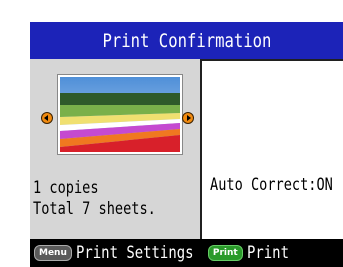 This screenshot has width=343, height=267. I want to click on title-bar: Print Confirmation, so click(186, 40).